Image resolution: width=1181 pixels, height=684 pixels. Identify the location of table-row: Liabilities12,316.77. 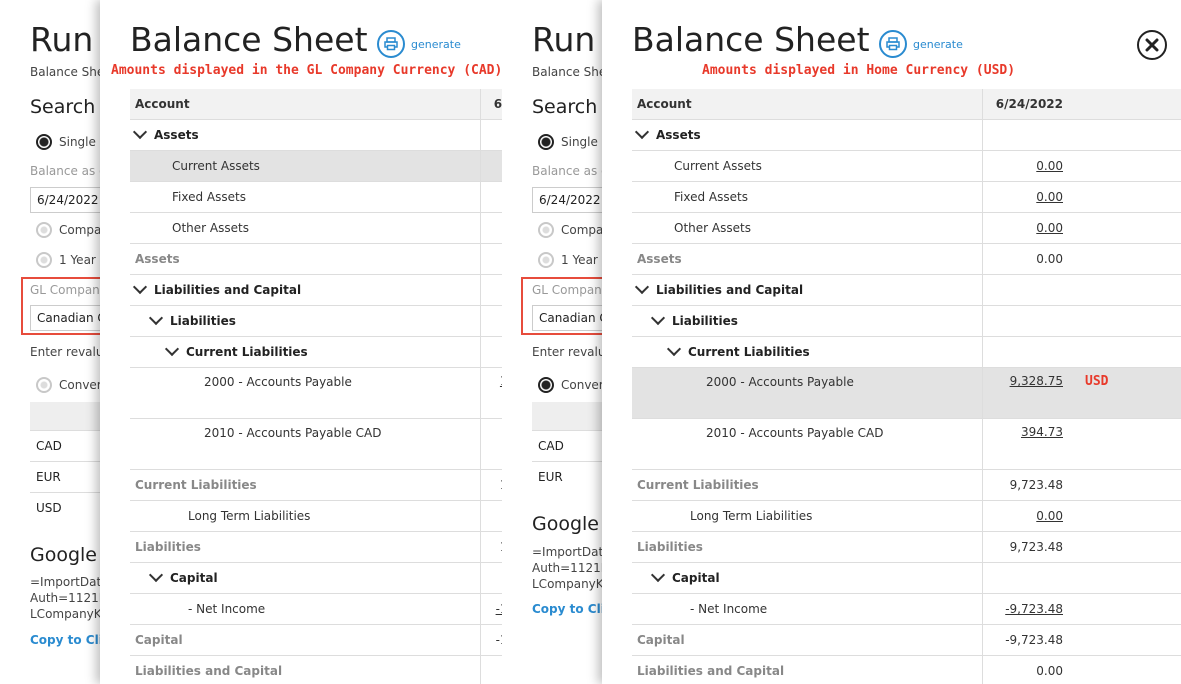
(316, 547).